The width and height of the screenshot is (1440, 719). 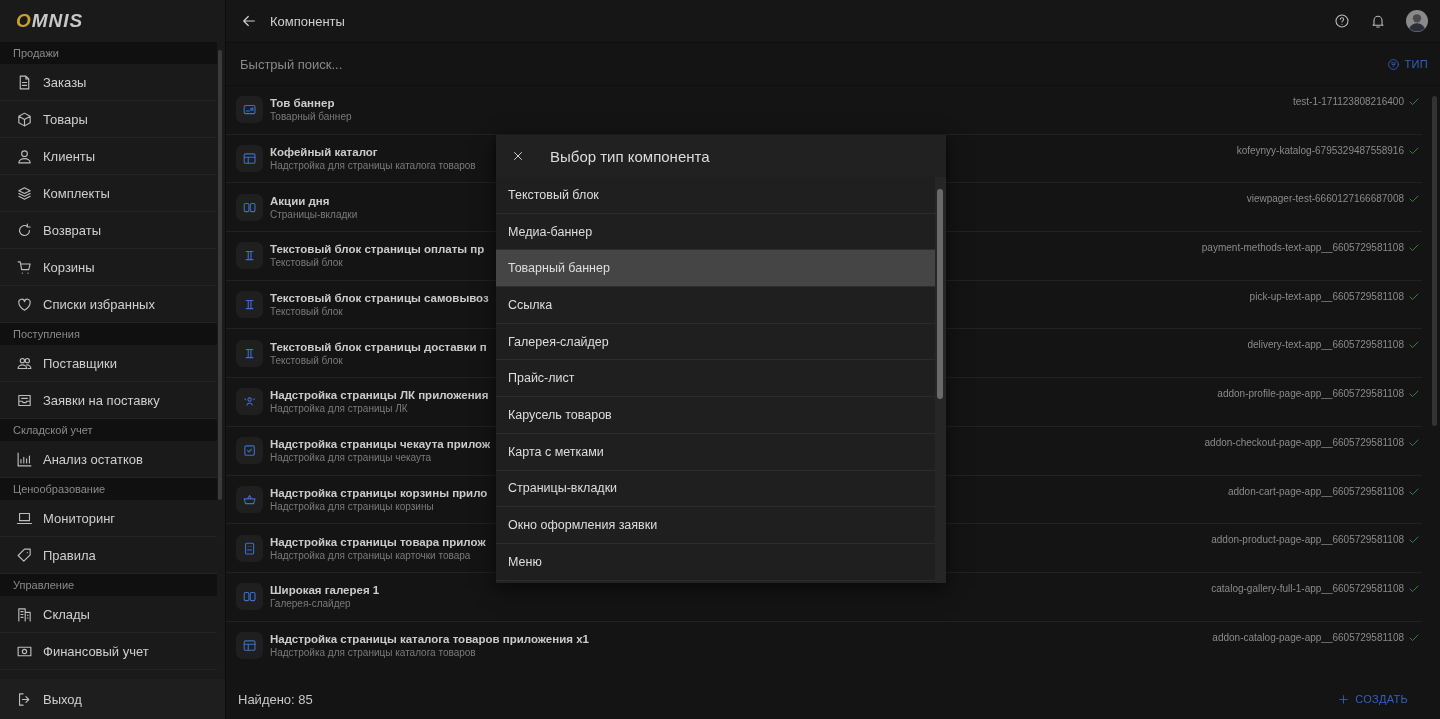 What do you see at coordinates (380, 444) in the screenshot?
I see `component-title: Надстройка страницы чекаута прилож` at bounding box center [380, 444].